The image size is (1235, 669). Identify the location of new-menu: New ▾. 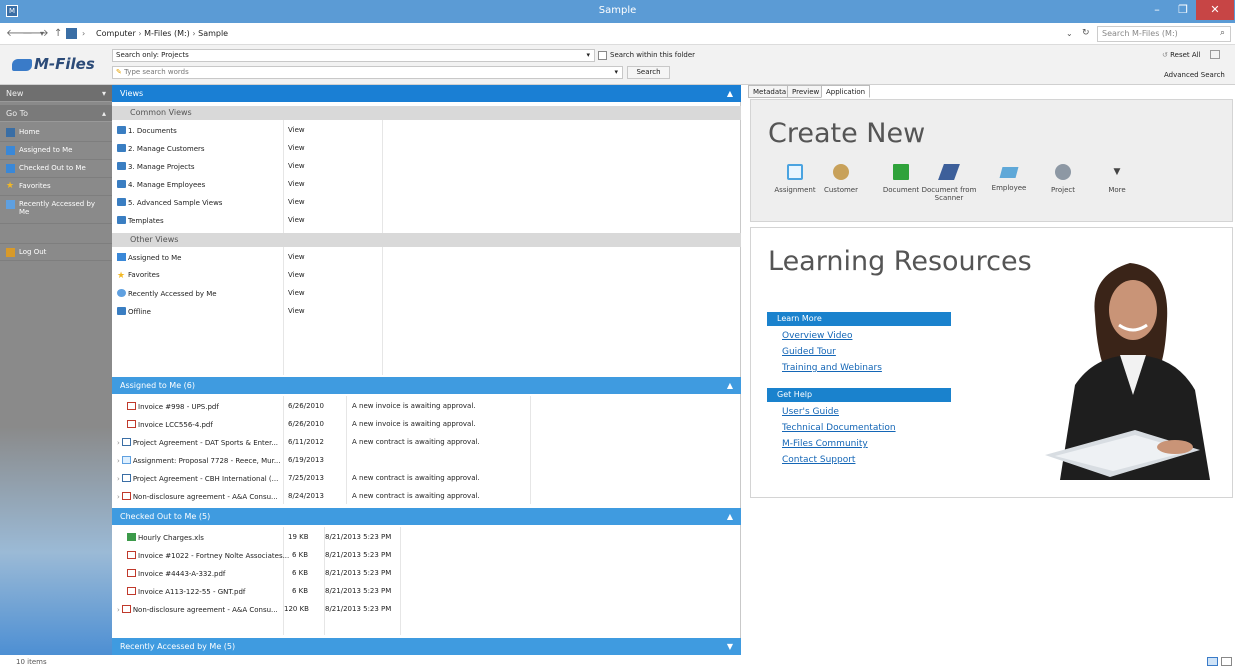
(56, 93).